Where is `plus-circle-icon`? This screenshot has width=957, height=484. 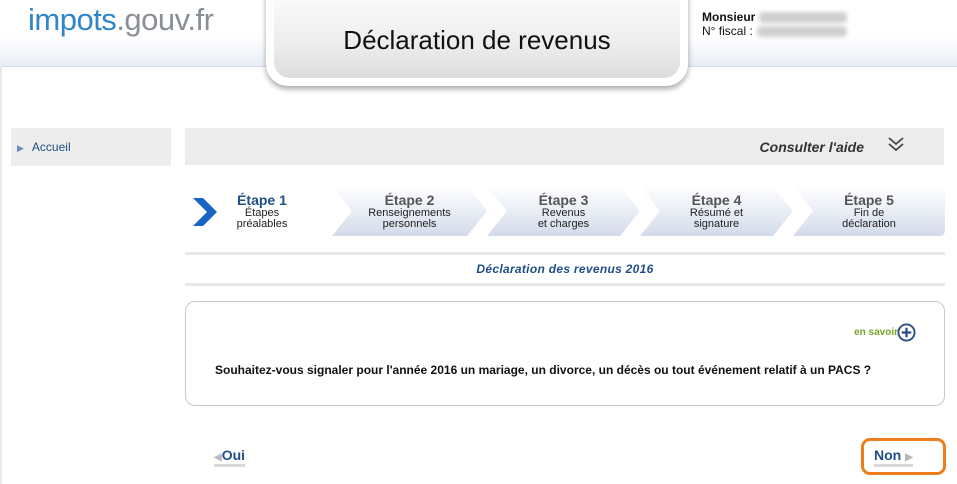 plus-circle-icon is located at coordinates (906, 332).